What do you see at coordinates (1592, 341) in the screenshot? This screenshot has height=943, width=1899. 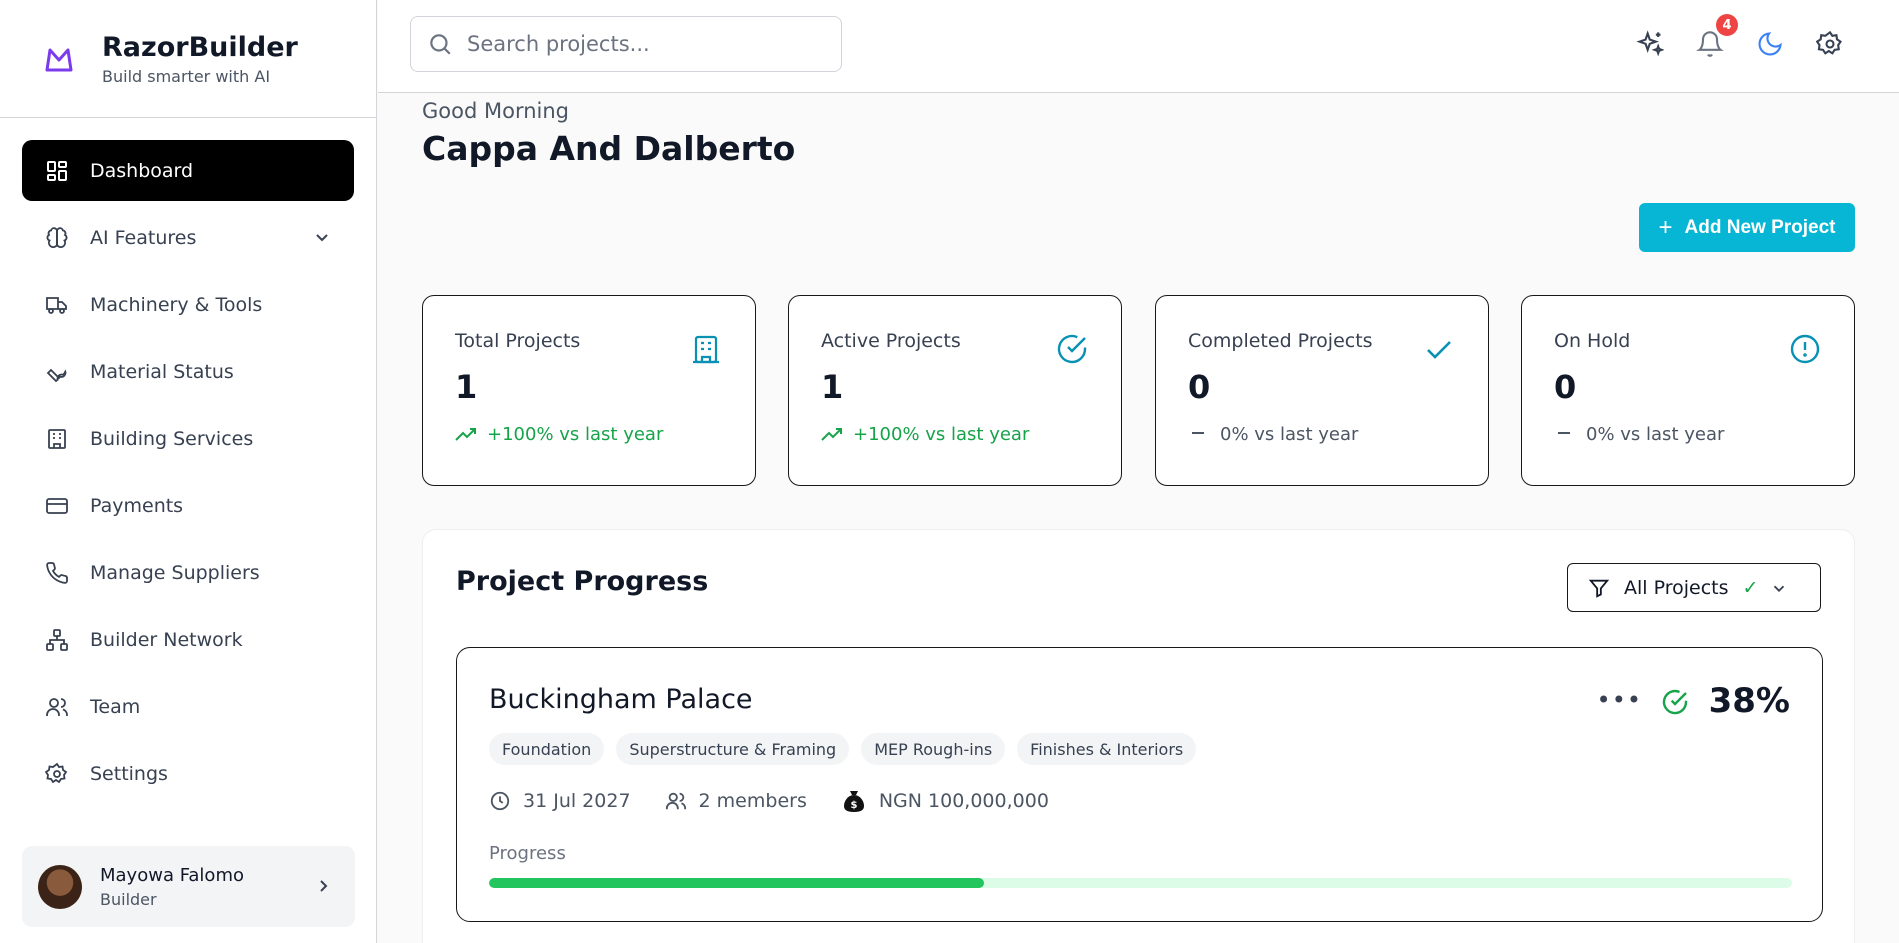 I see `stat-label: On Hold` at bounding box center [1592, 341].